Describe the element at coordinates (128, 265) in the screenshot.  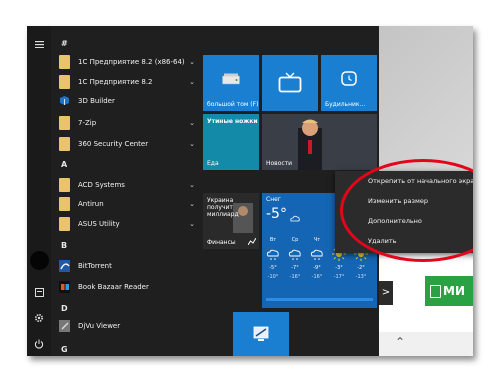
I see `list-item: BitTorrent` at that location.